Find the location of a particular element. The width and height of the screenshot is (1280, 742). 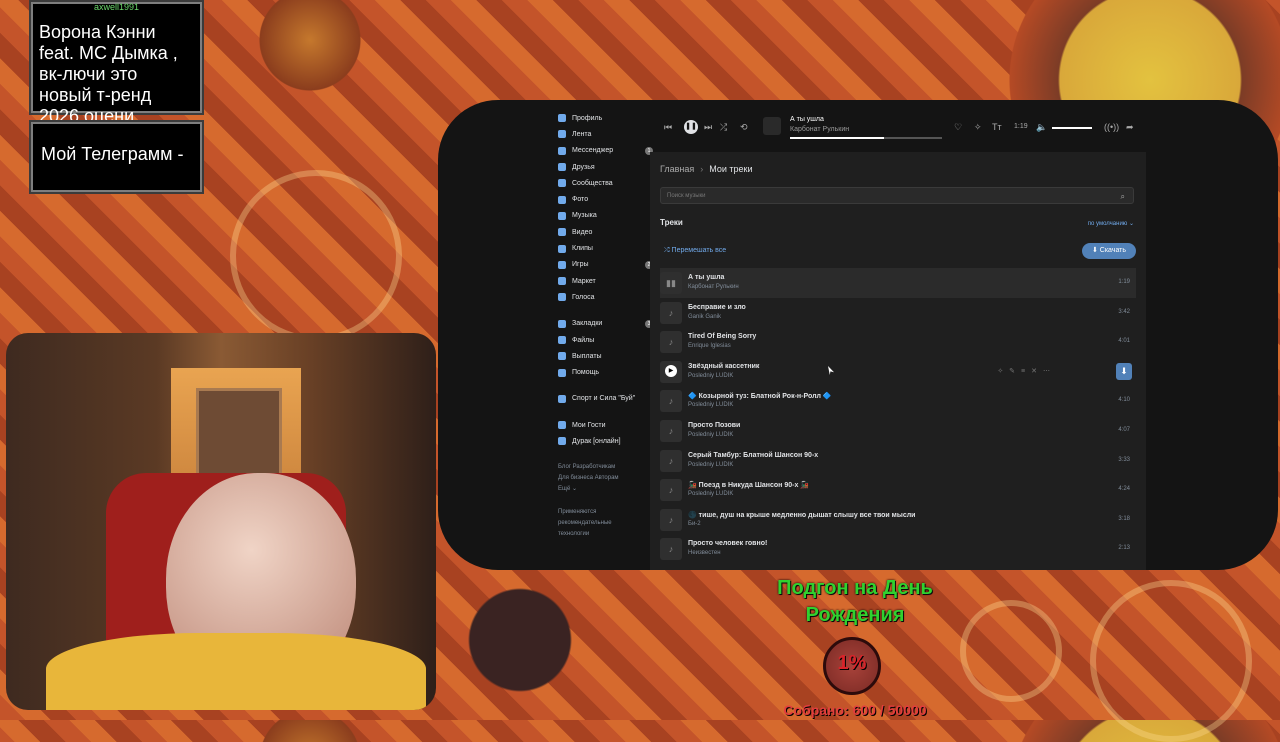

track-row: ♪ Бесправие и зло Ganik Ganik 3:42 is located at coordinates (898, 313).